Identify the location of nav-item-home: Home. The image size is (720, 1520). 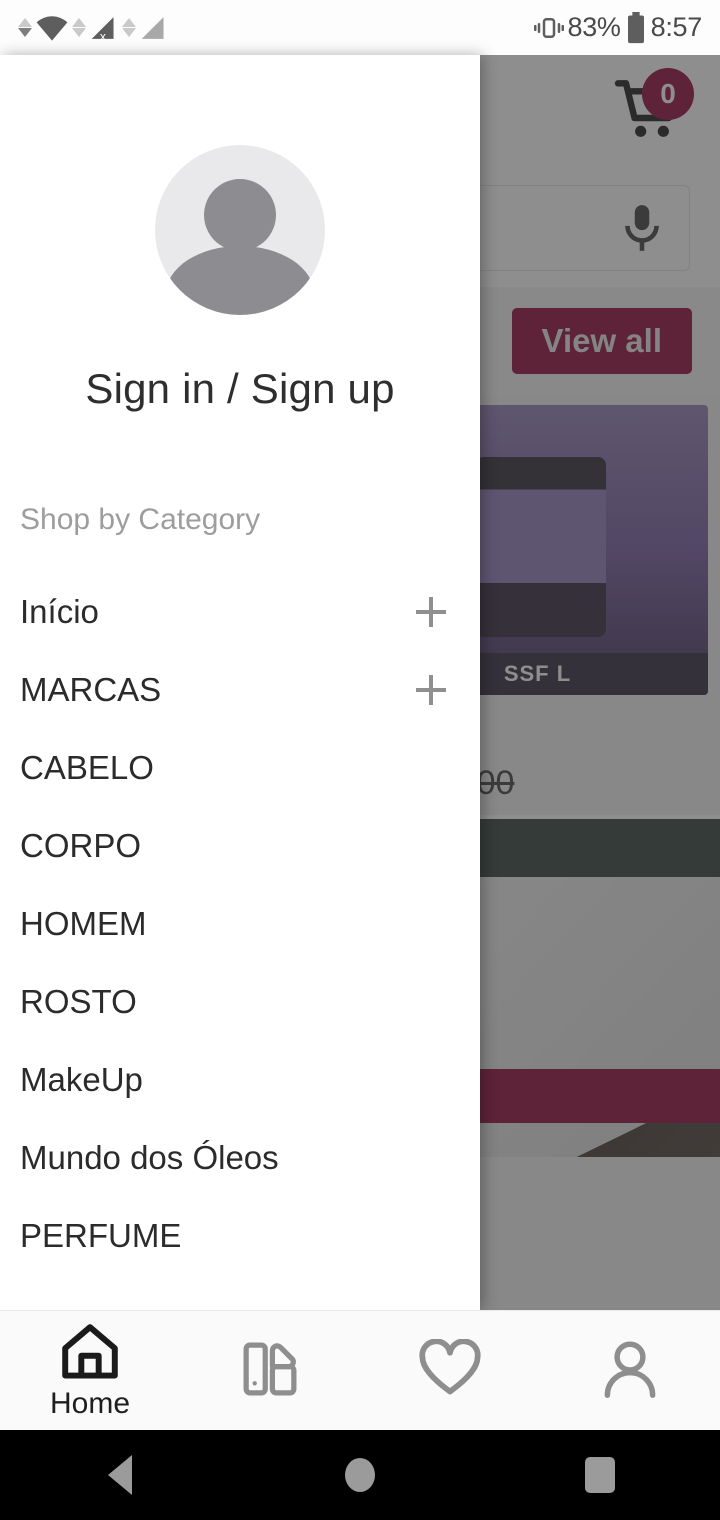
(90, 1371).